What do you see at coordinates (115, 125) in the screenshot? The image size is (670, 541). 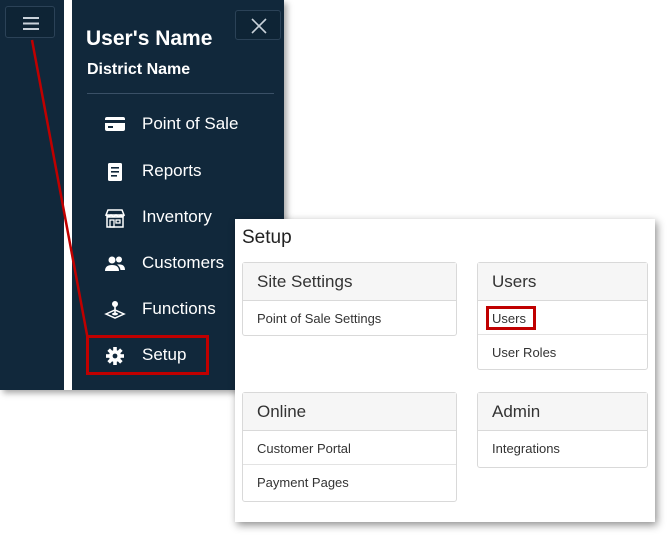 I see `credit-card-icon` at bounding box center [115, 125].